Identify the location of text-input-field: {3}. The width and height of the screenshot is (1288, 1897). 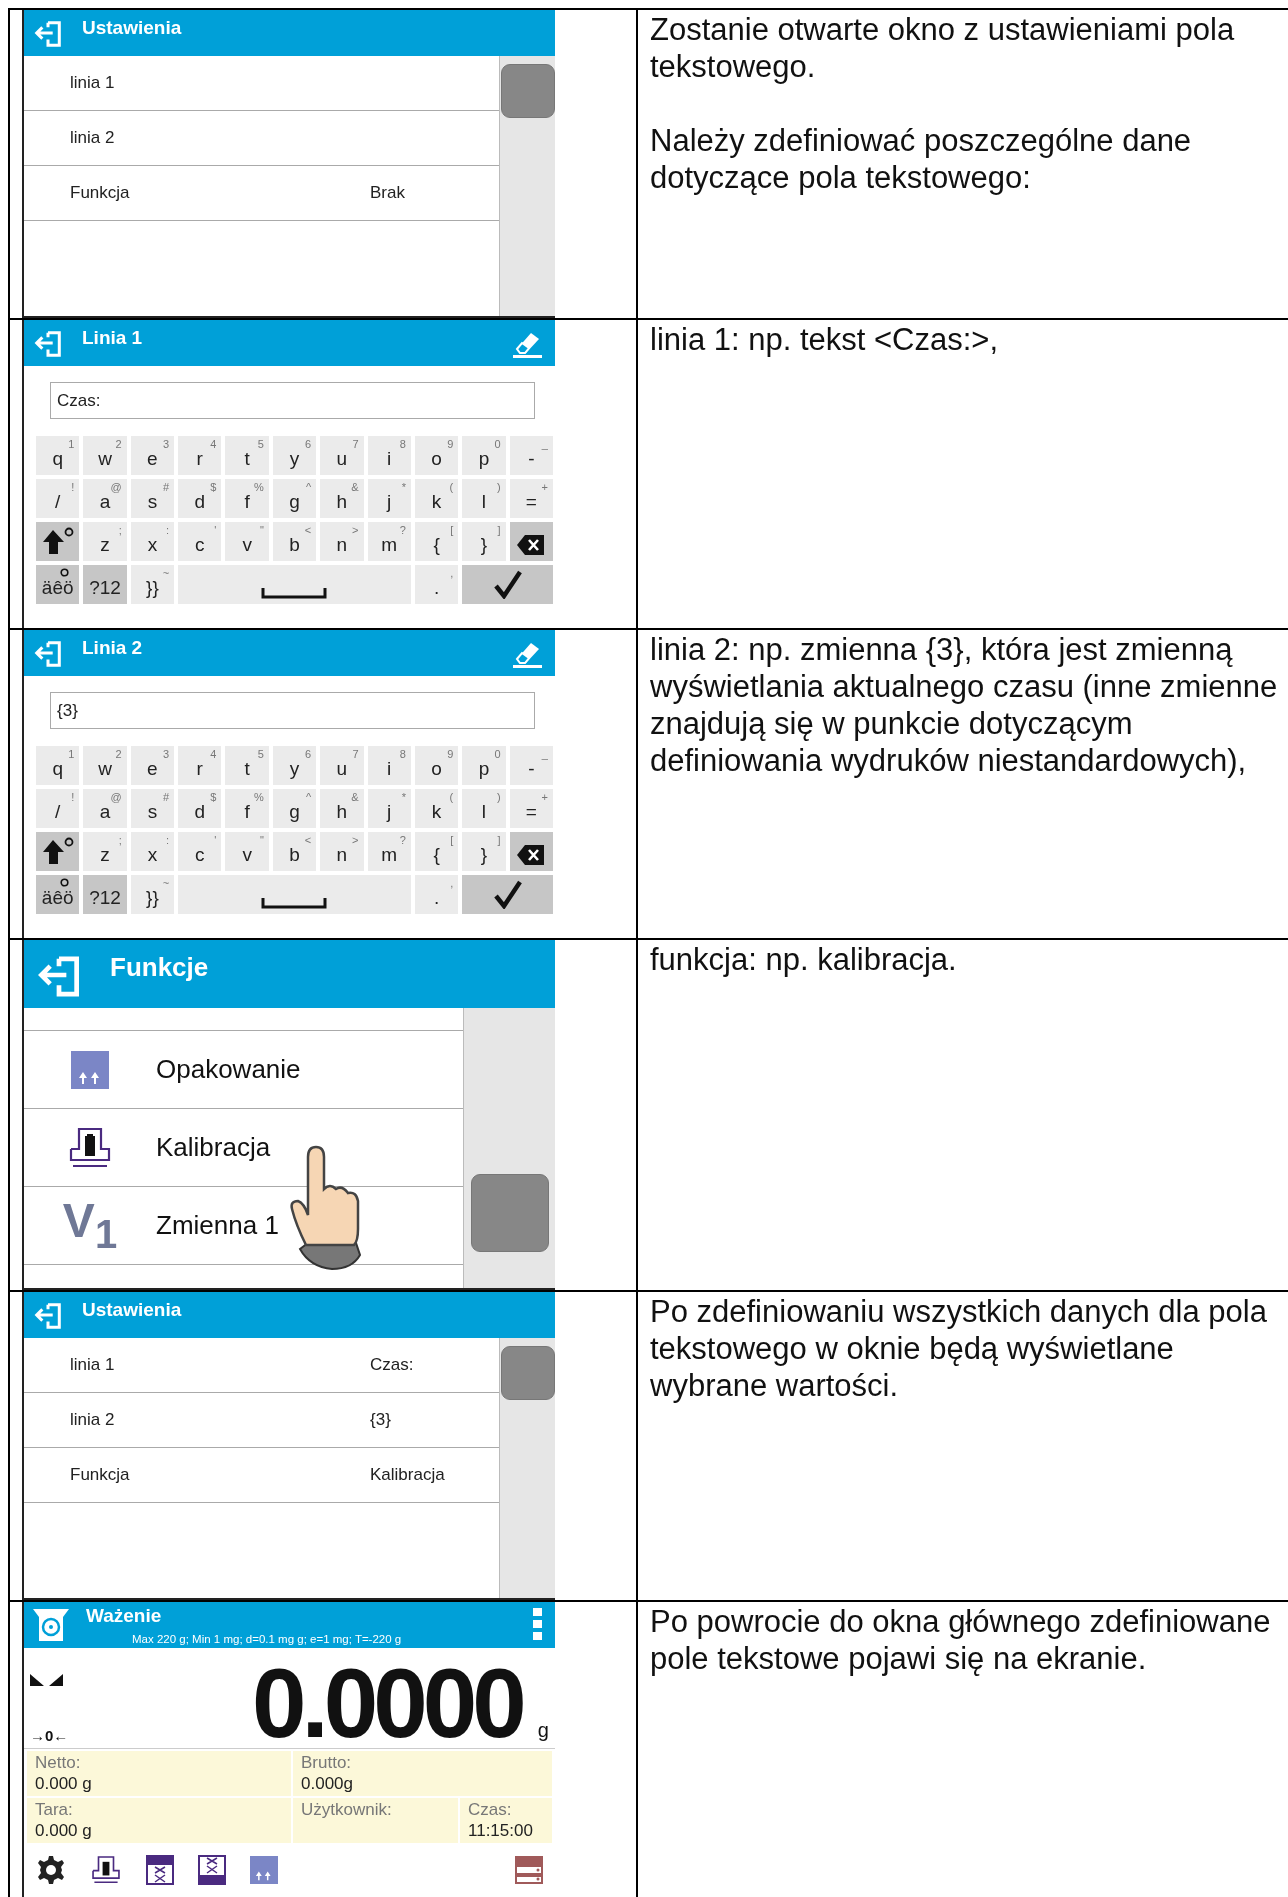
(292, 710).